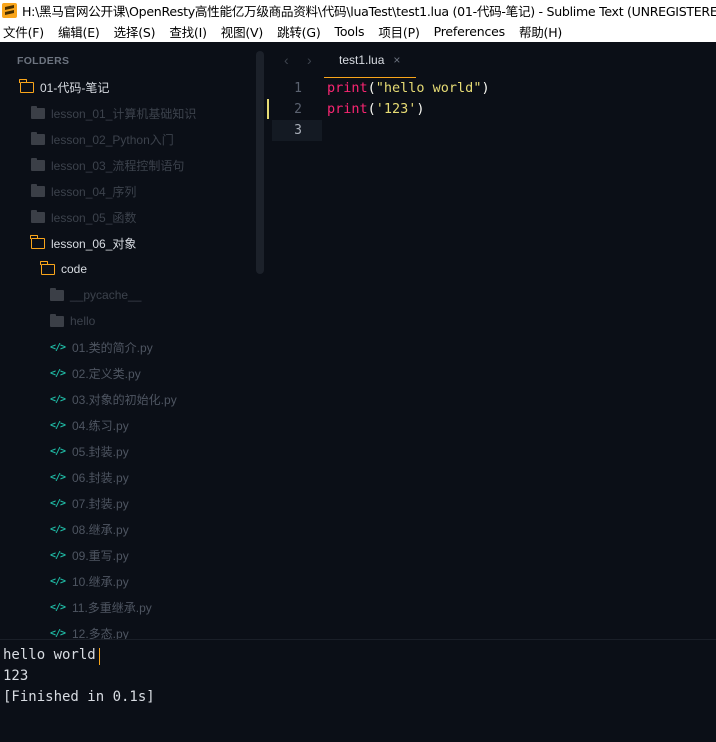 The height and width of the screenshot is (742, 716). I want to click on tree-item-label: 05.封装.py, so click(100, 451).